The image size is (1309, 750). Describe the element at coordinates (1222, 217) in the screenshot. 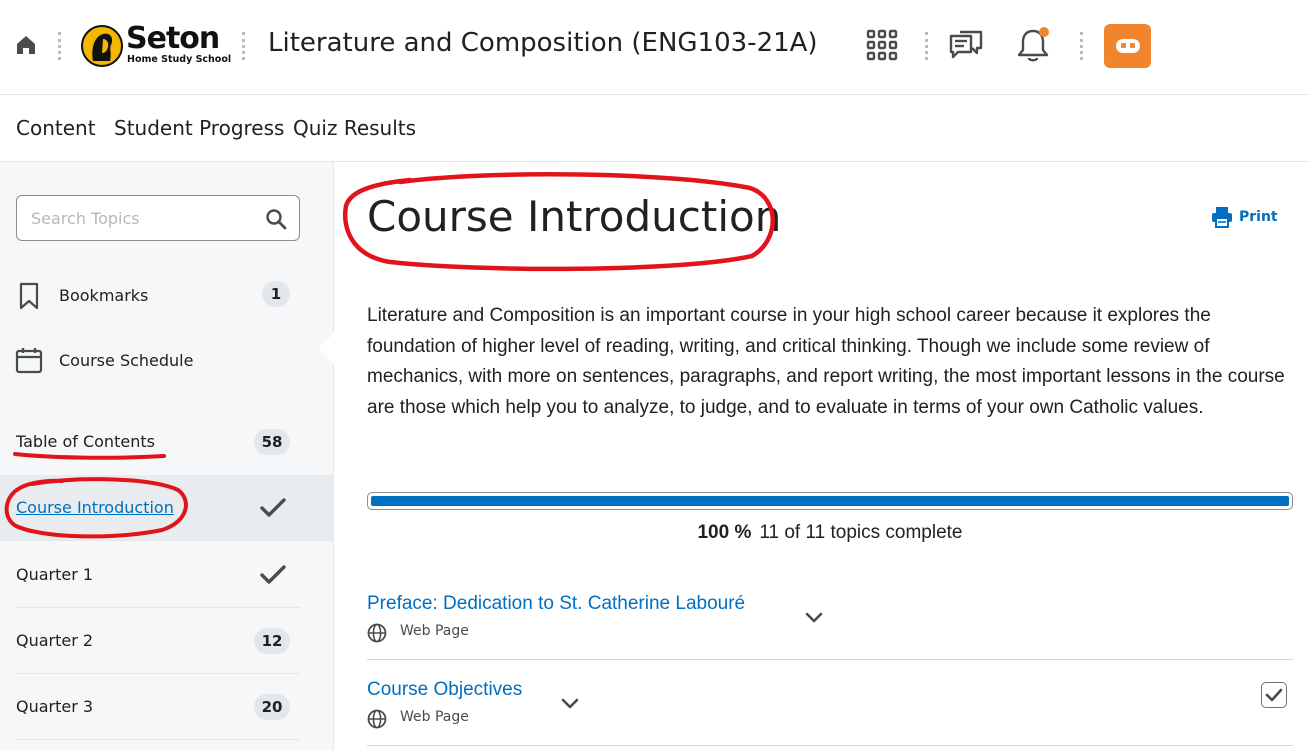

I see `printer-icon` at that location.